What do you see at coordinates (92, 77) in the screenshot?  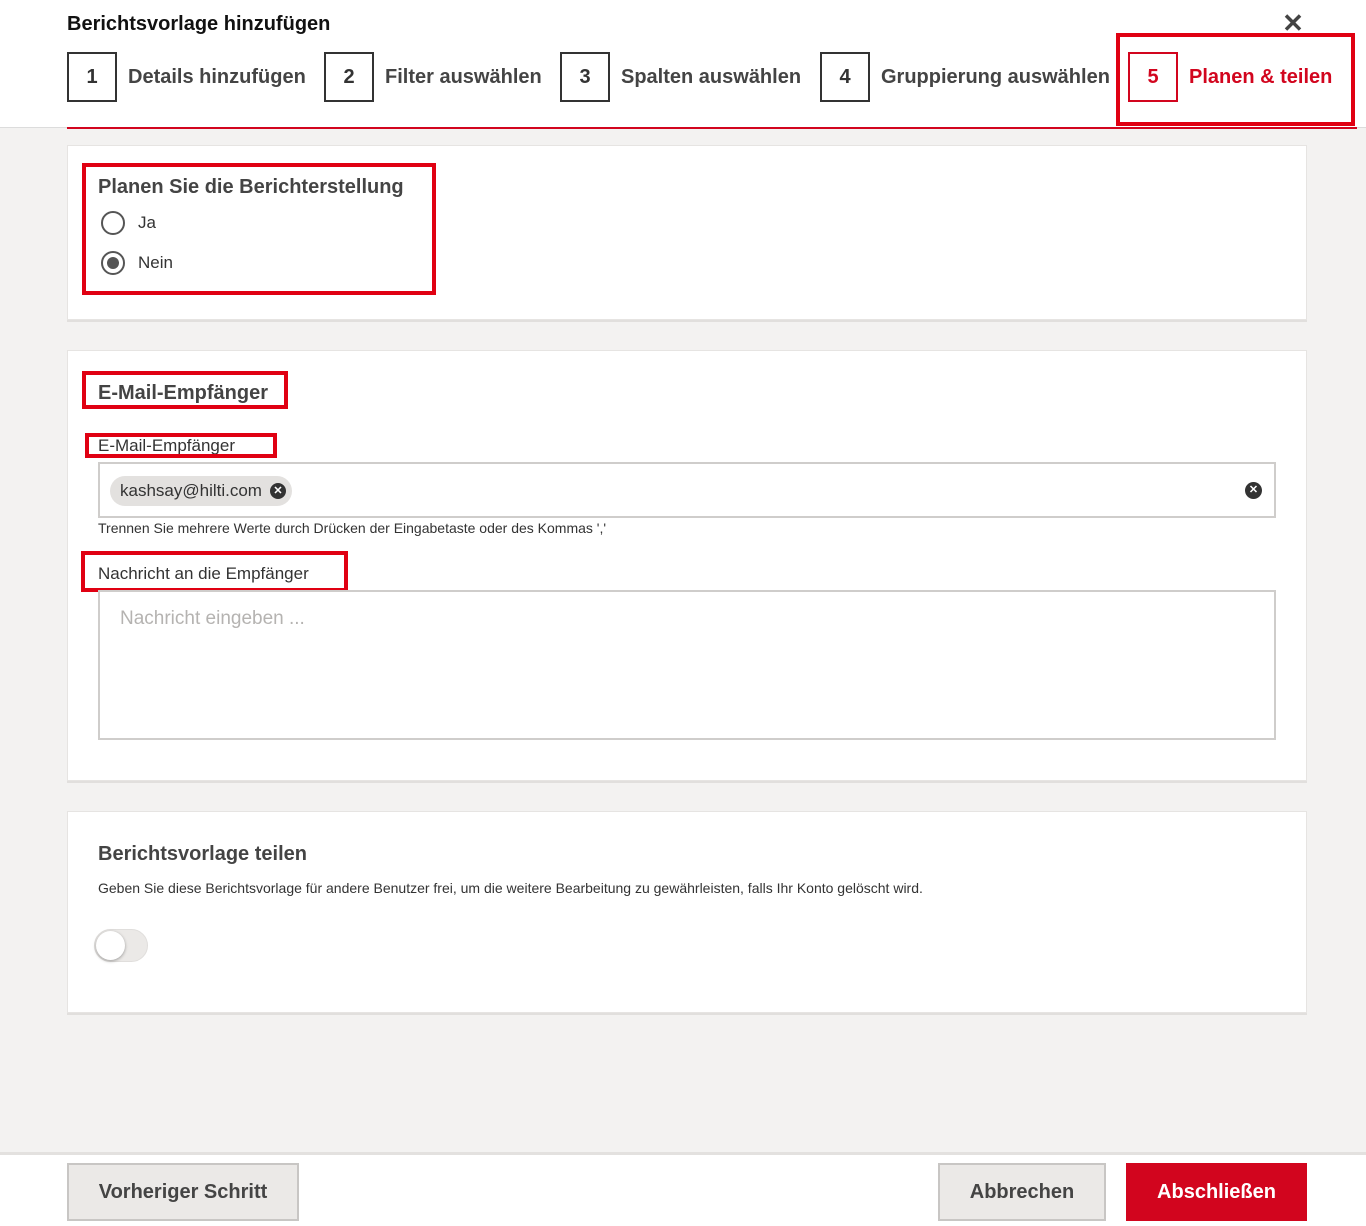 I see `step-number: 1` at bounding box center [92, 77].